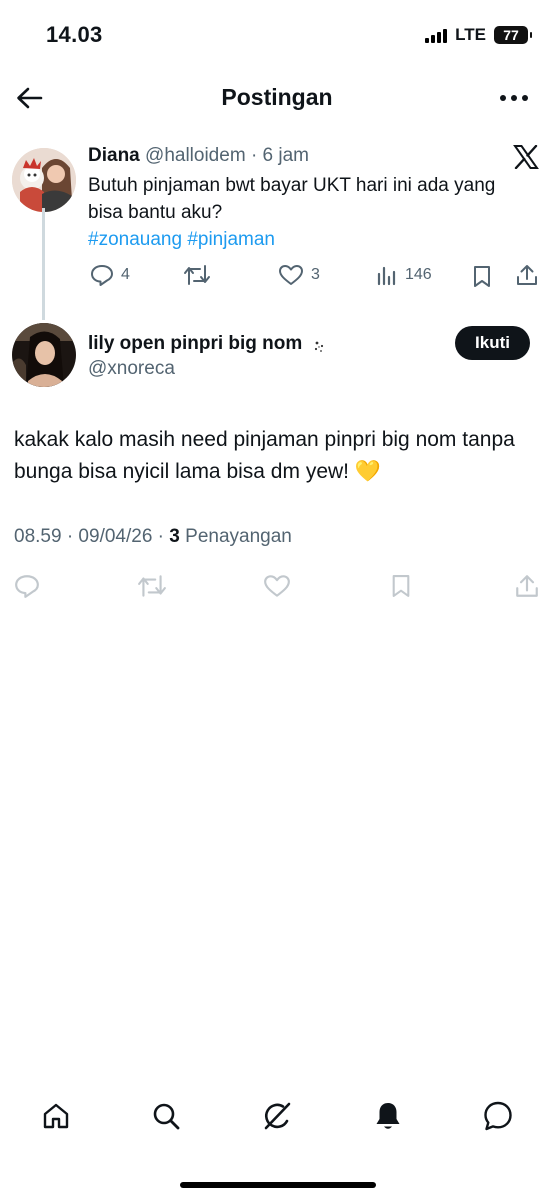 Image resolution: width=554 pixels, height=1200 pixels. What do you see at coordinates (114, 155) in the screenshot?
I see `author-name: Diana` at bounding box center [114, 155].